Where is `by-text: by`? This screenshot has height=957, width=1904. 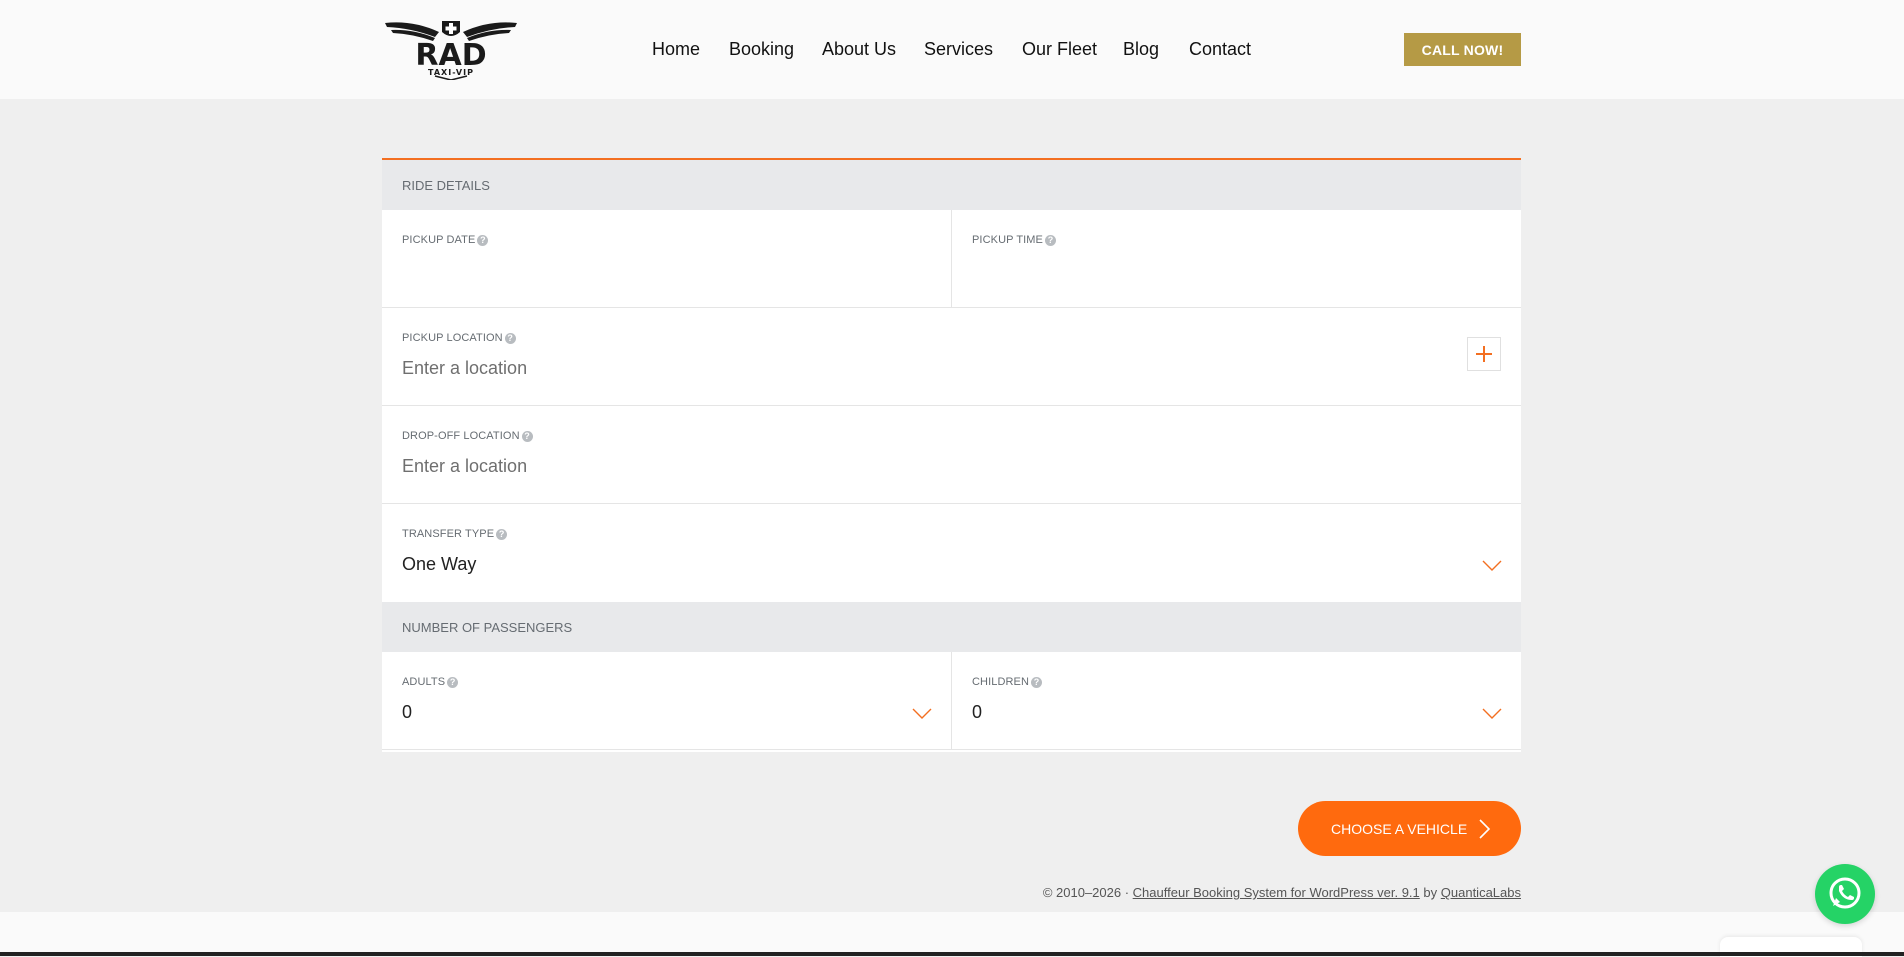
by-text: by is located at coordinates (1430, 892).